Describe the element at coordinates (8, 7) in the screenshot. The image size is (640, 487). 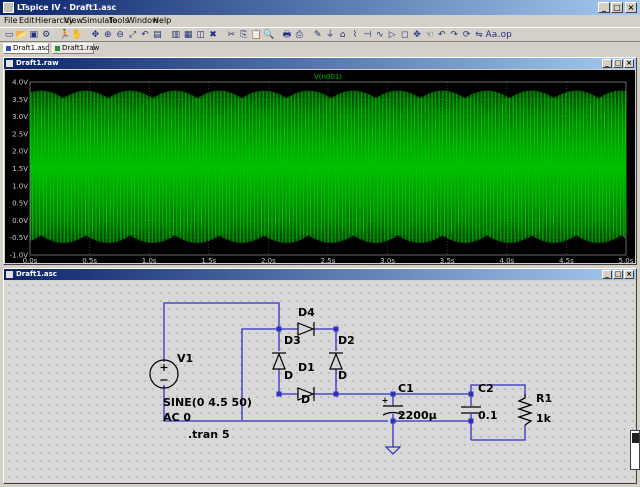
I see `ltspice-app-icon` at that location.